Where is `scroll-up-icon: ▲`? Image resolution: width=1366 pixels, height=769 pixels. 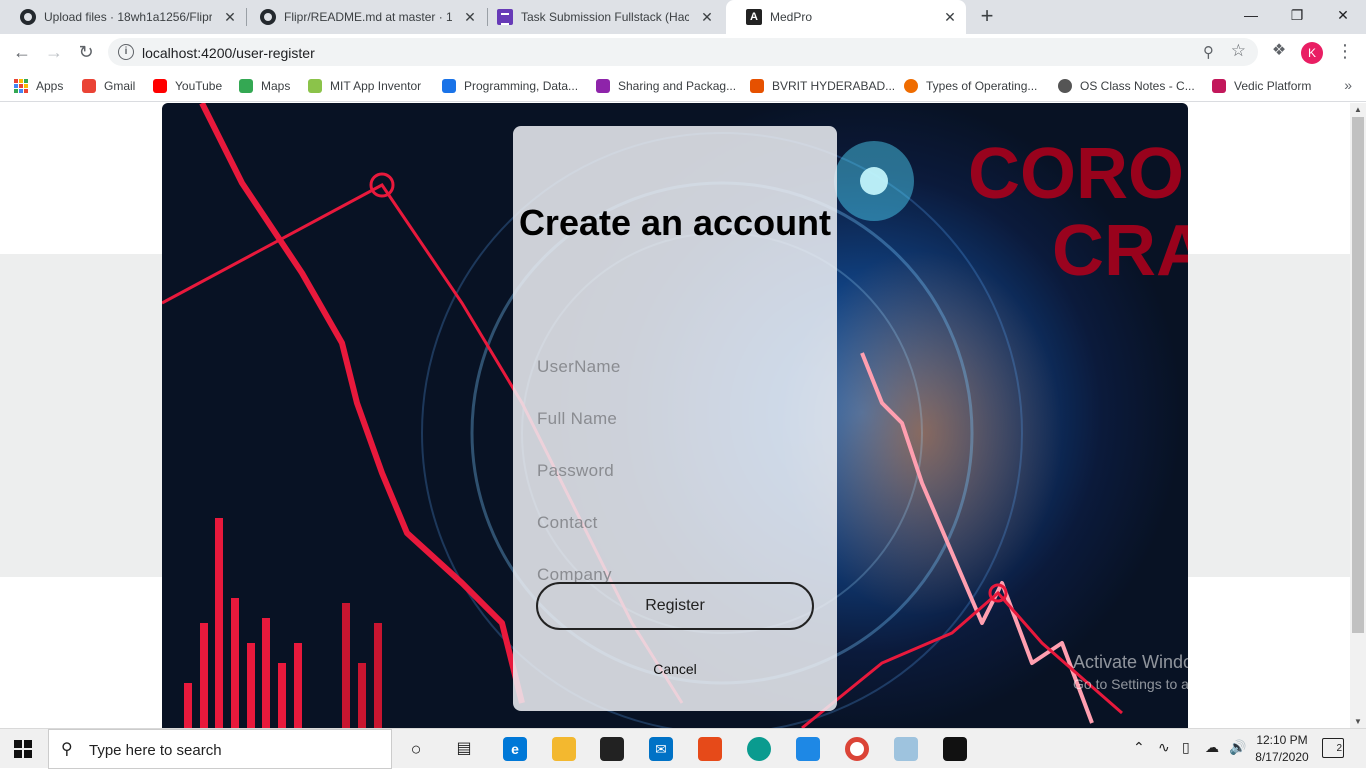 scroll-up-icon: ▲ is located at coordinates (1358, 109).